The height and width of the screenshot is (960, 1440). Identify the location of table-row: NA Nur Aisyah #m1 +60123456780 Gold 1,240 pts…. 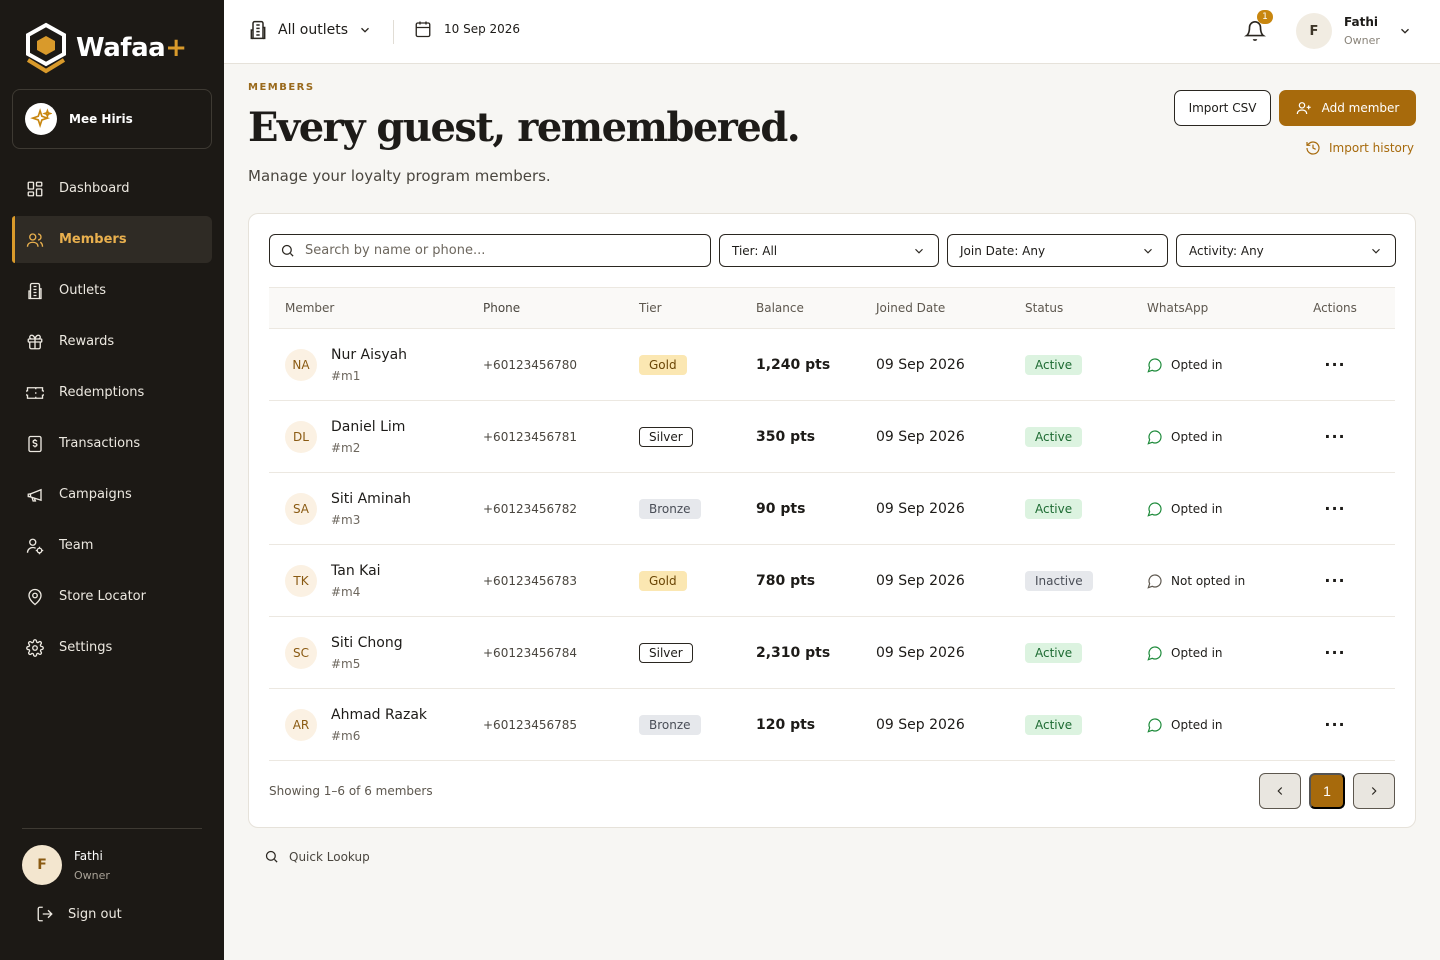
(832, 365).